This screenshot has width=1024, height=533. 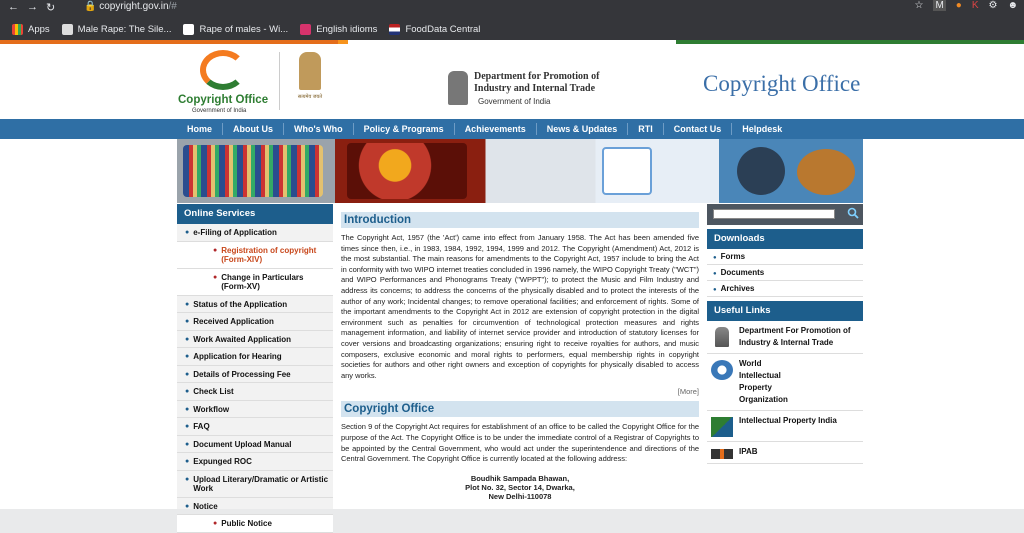 What do you see at coordinates (959, 5) in the screenshot?
I see `extension-honey-icon: ●` at bounding box center [959, 5].